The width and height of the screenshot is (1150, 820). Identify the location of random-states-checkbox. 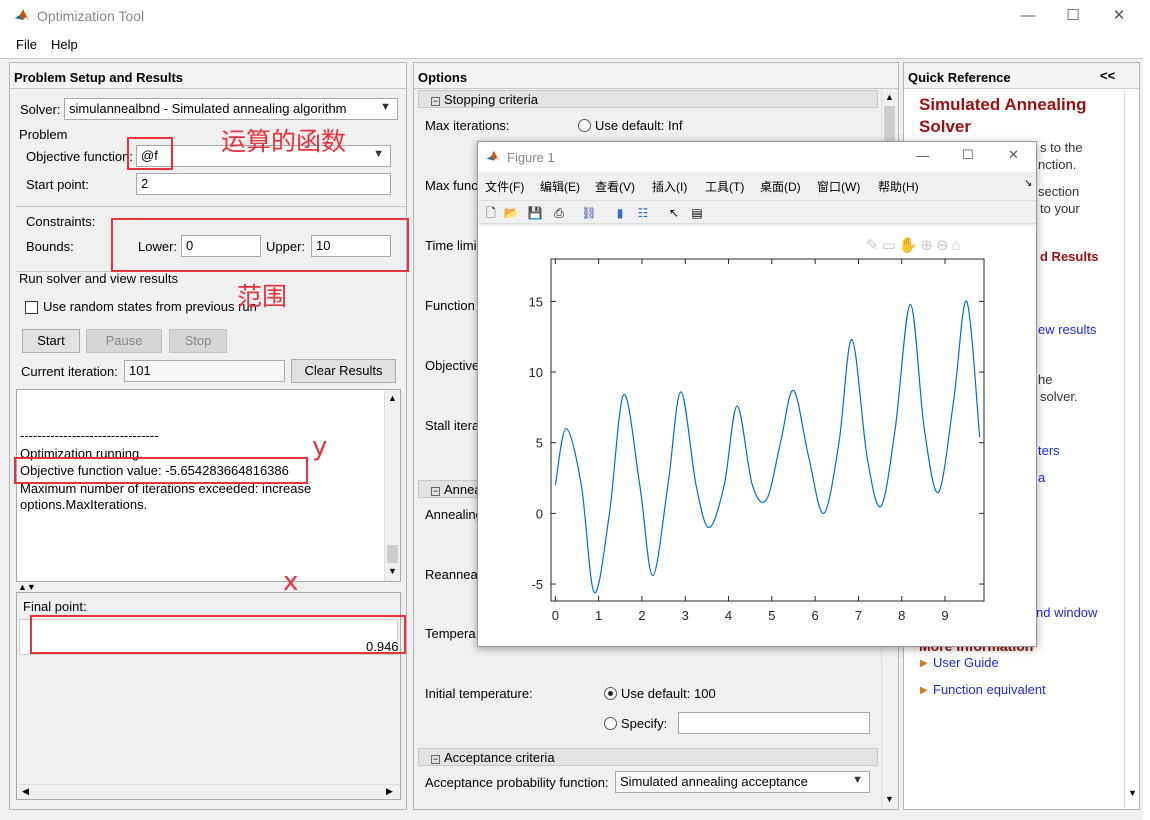
(31, 307).